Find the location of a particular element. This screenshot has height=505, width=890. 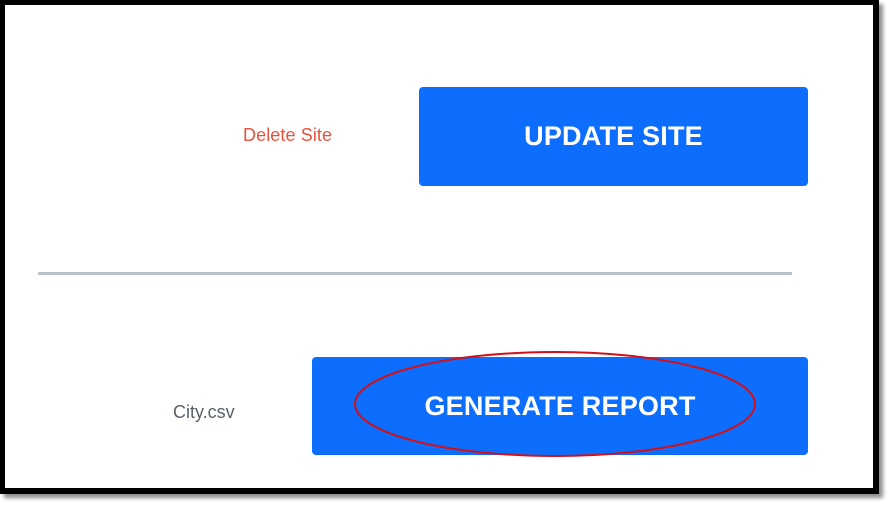

file-name-label: City.csv is located at coordinates (204, 412).